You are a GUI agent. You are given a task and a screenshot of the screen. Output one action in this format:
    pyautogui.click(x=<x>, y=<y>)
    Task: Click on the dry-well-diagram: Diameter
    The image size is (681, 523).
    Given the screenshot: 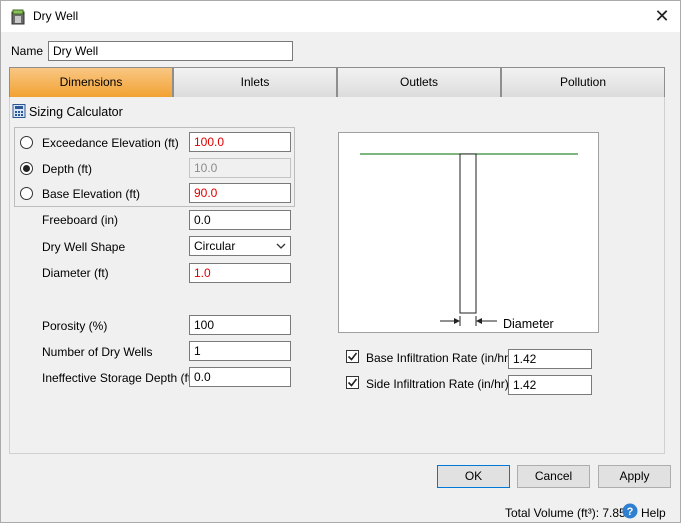 What is the action you would take?
    pyautogui.click(x=468, y=232)
    